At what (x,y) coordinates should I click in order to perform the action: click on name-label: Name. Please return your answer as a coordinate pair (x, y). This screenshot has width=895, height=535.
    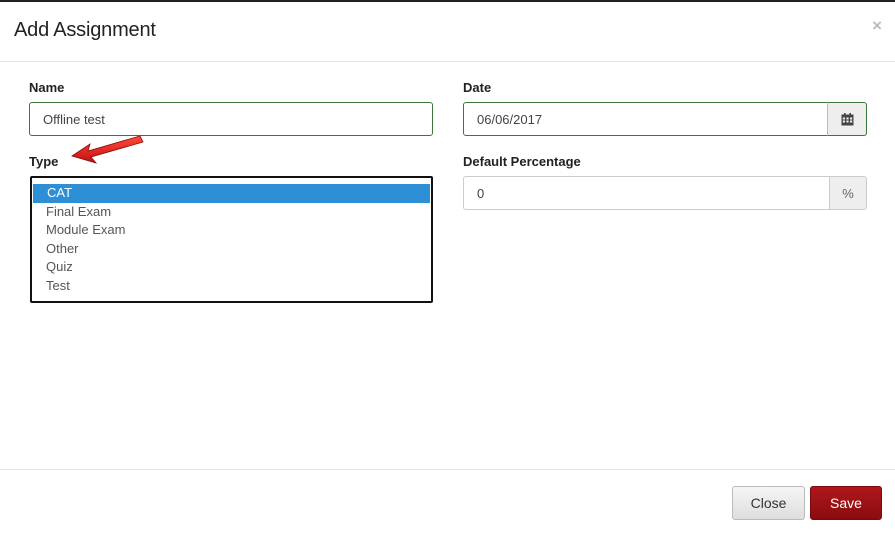
    Looking at the image, I should click on (47, 87).